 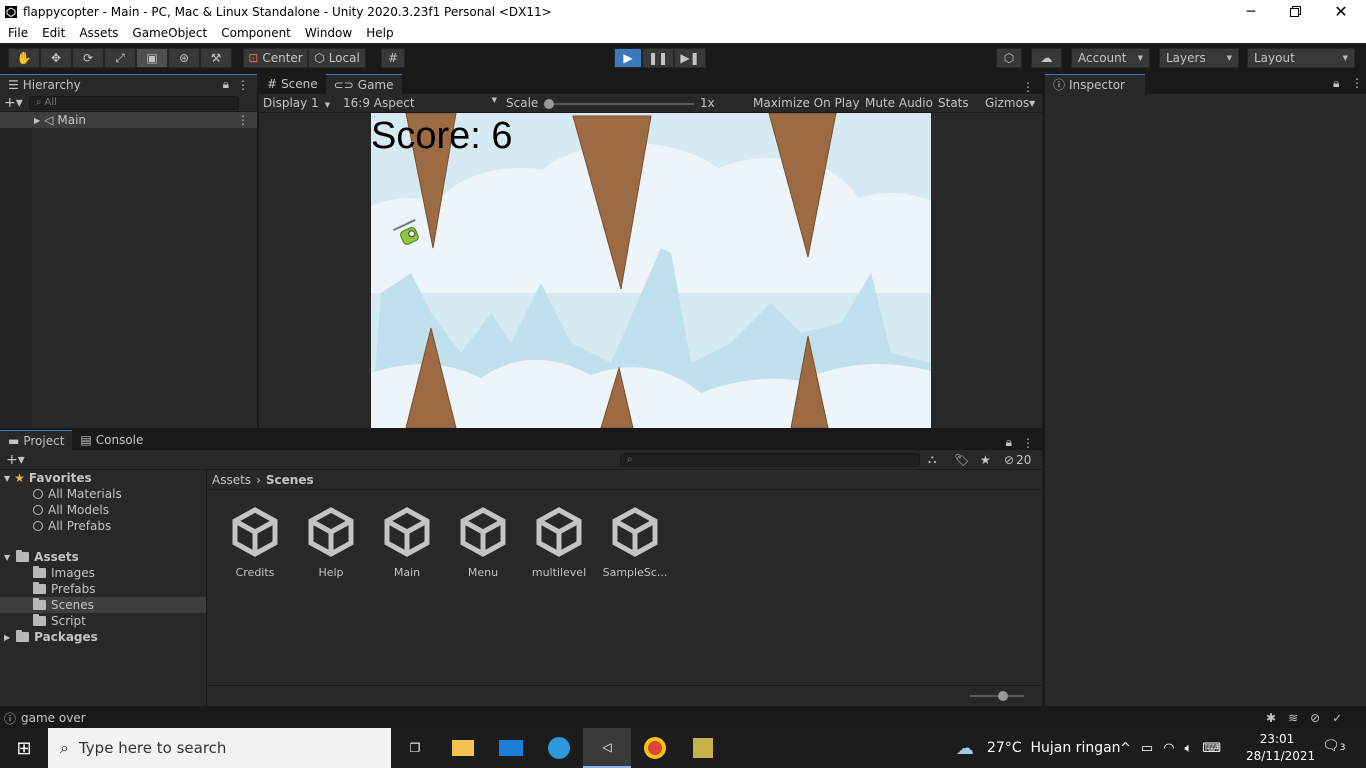 What do you see at coordinates (415, 748) in the screenshot?
I see `task-view-icon: ❐` at bounding box center [415, 748].